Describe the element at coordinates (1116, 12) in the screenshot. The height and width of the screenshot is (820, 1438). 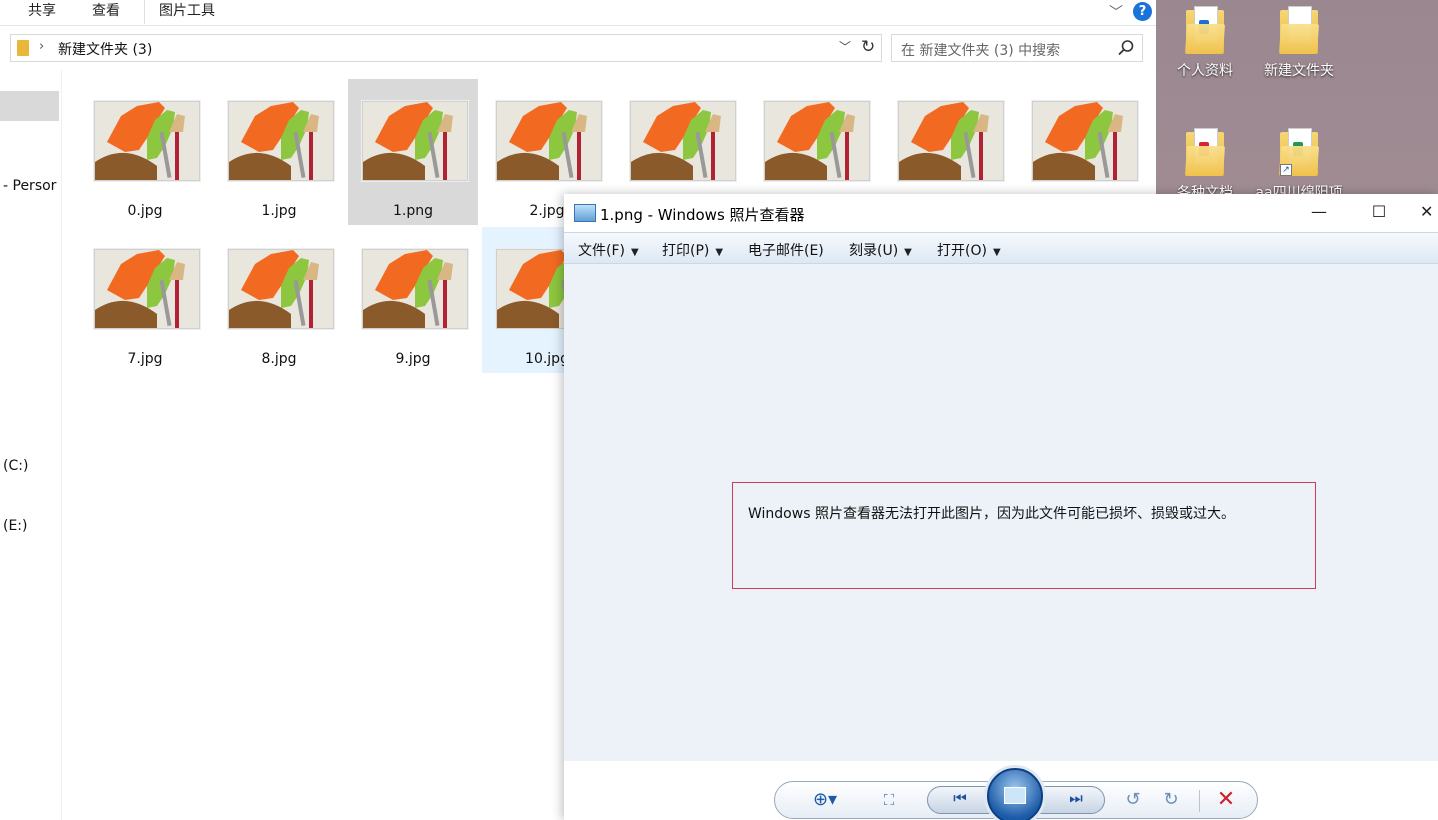
I see `expand-ribbon-chevron-icon: ﹀` at that location.